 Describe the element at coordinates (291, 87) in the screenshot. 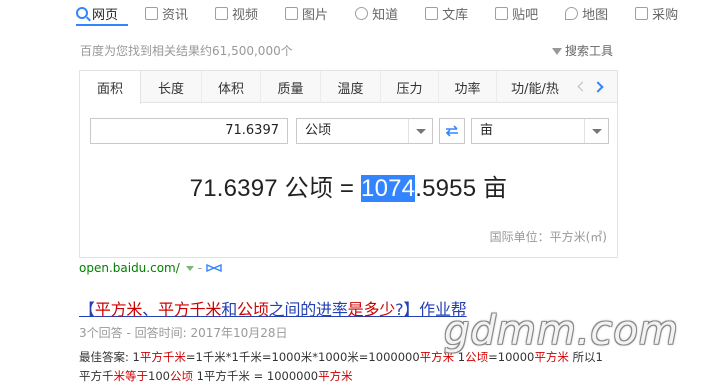

I see `tab-mass: 质量` at that location.